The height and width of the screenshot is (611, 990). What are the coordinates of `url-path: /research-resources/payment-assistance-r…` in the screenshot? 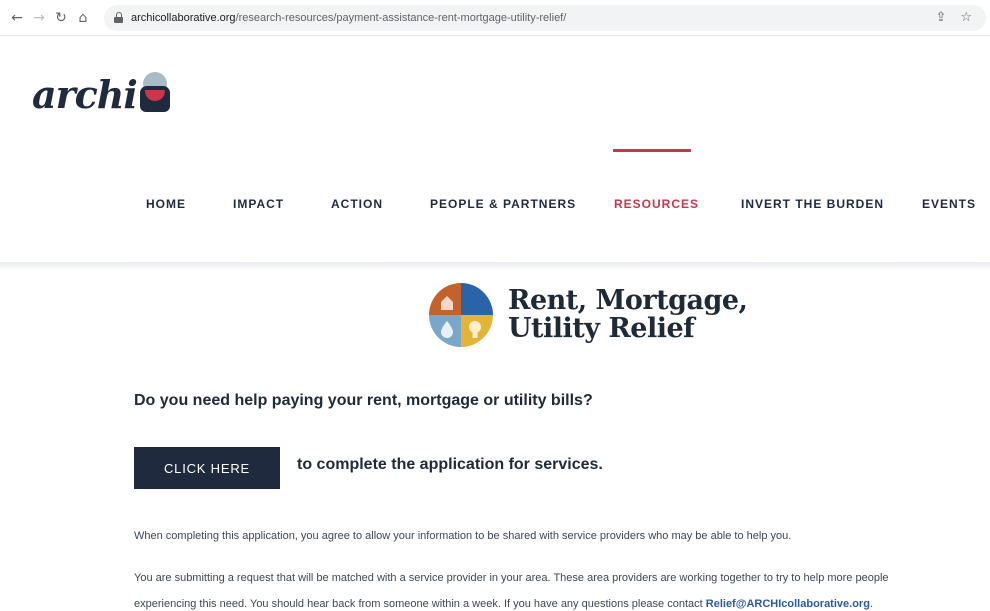 It's located at (401, 17).